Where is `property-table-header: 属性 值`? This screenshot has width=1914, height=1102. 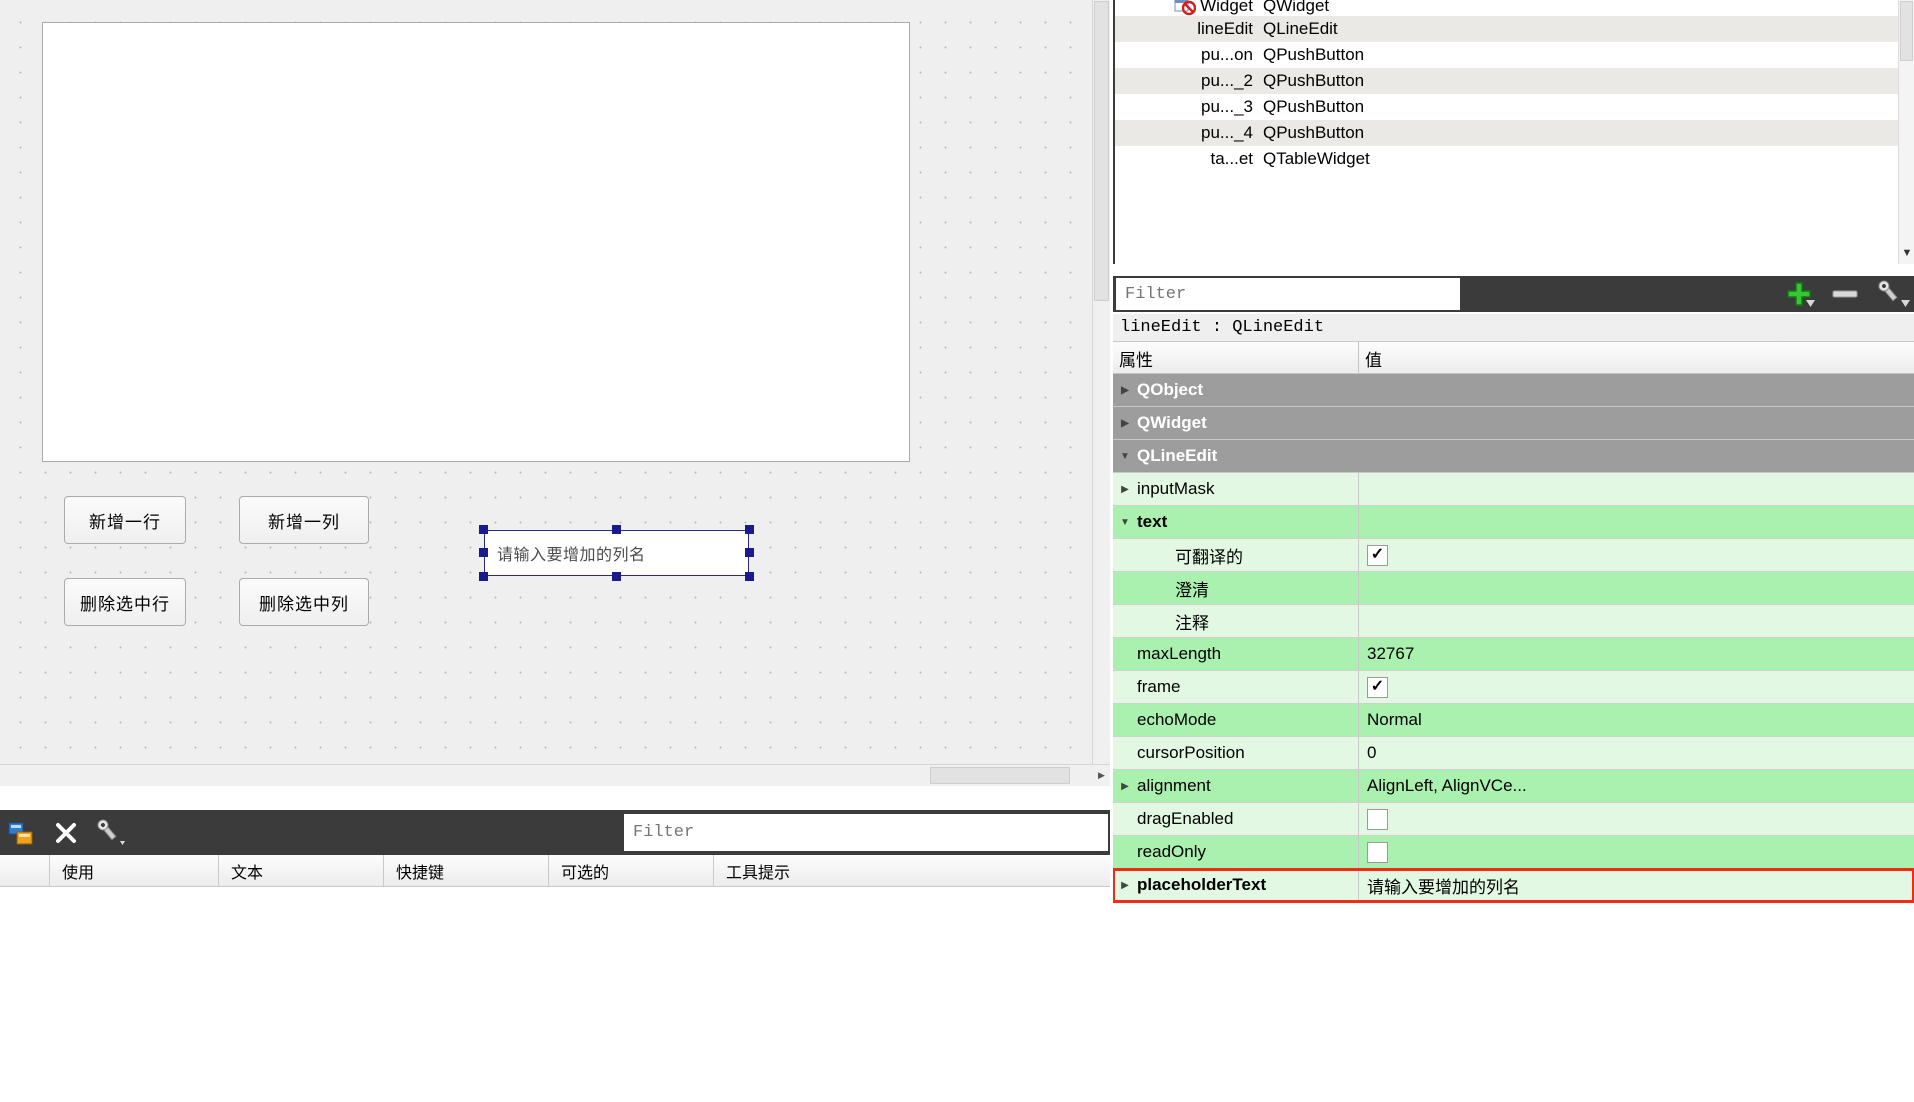
property-table-header: 属性 值 is located at coordinates (1513, 358).